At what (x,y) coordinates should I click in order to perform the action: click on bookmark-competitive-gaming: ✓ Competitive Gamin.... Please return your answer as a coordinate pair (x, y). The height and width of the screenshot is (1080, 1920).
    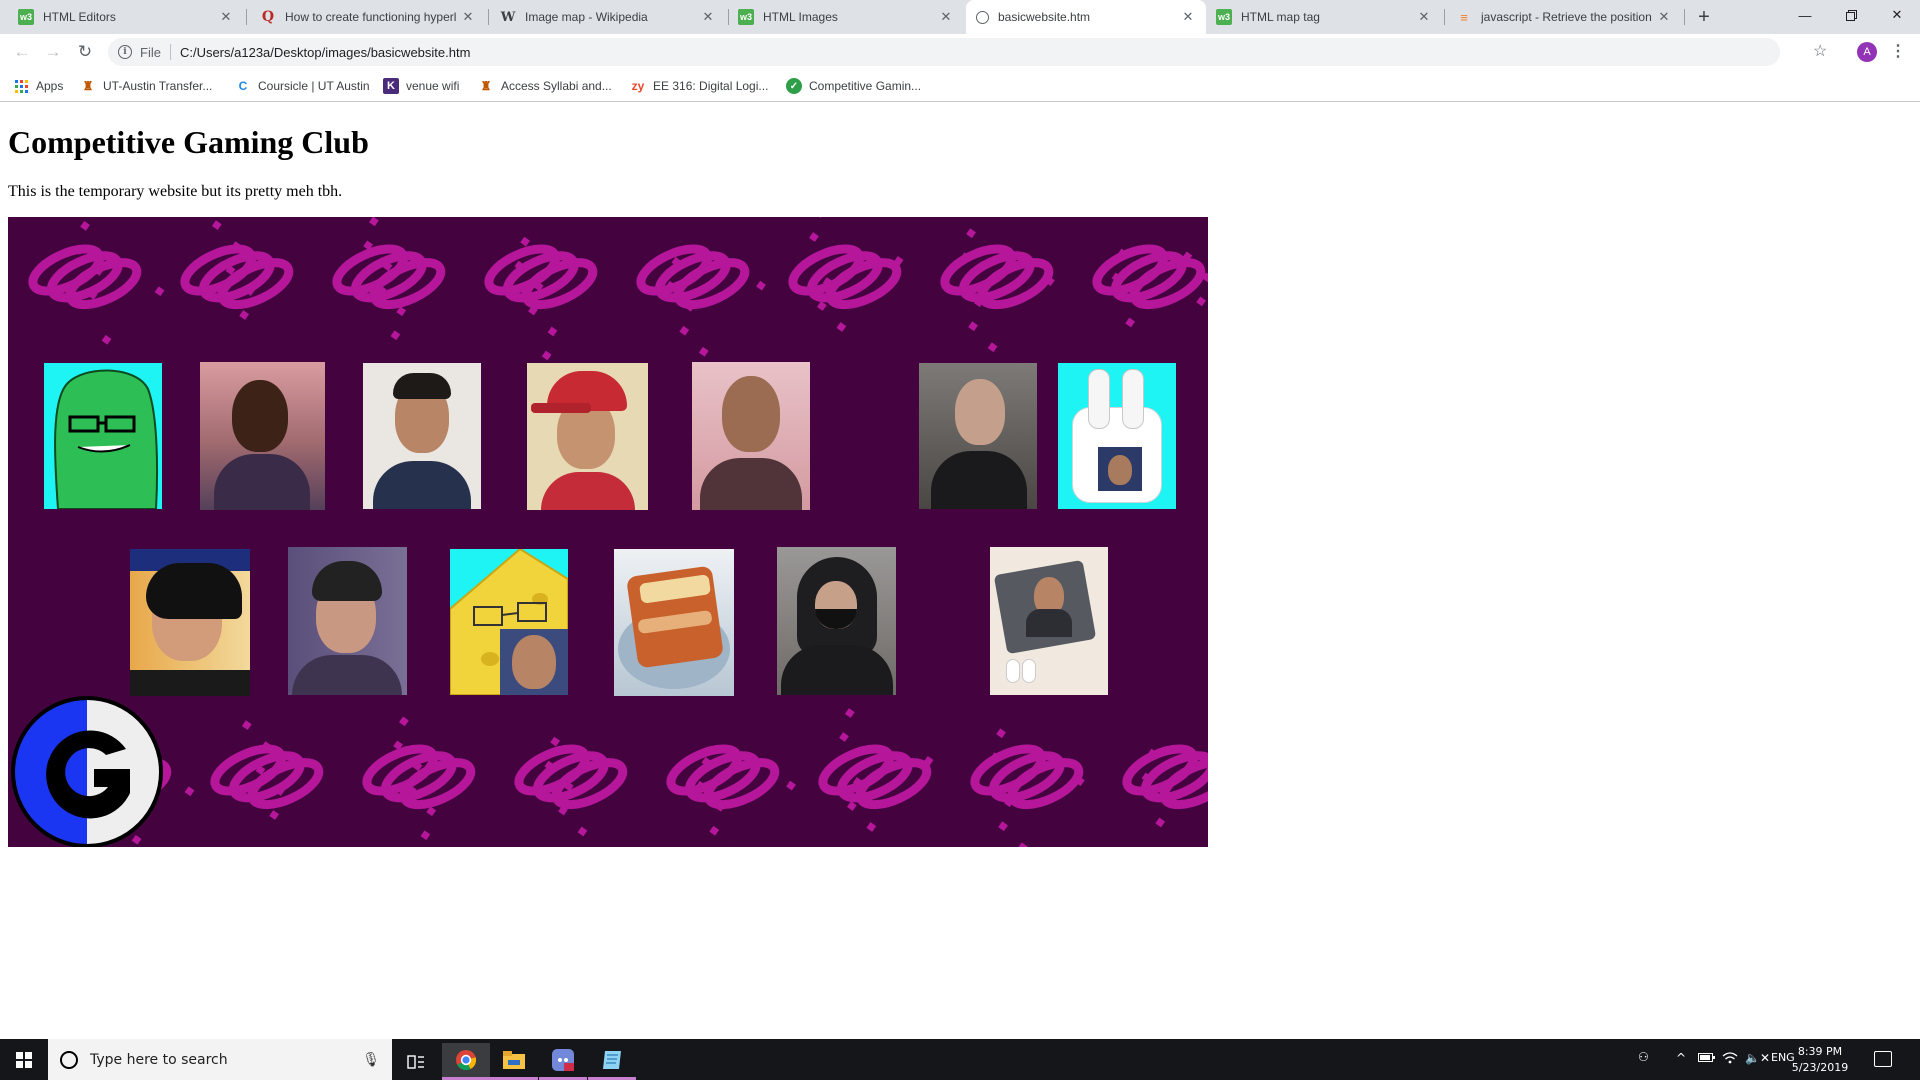
    Looking at the image, I should click on (853, 86).